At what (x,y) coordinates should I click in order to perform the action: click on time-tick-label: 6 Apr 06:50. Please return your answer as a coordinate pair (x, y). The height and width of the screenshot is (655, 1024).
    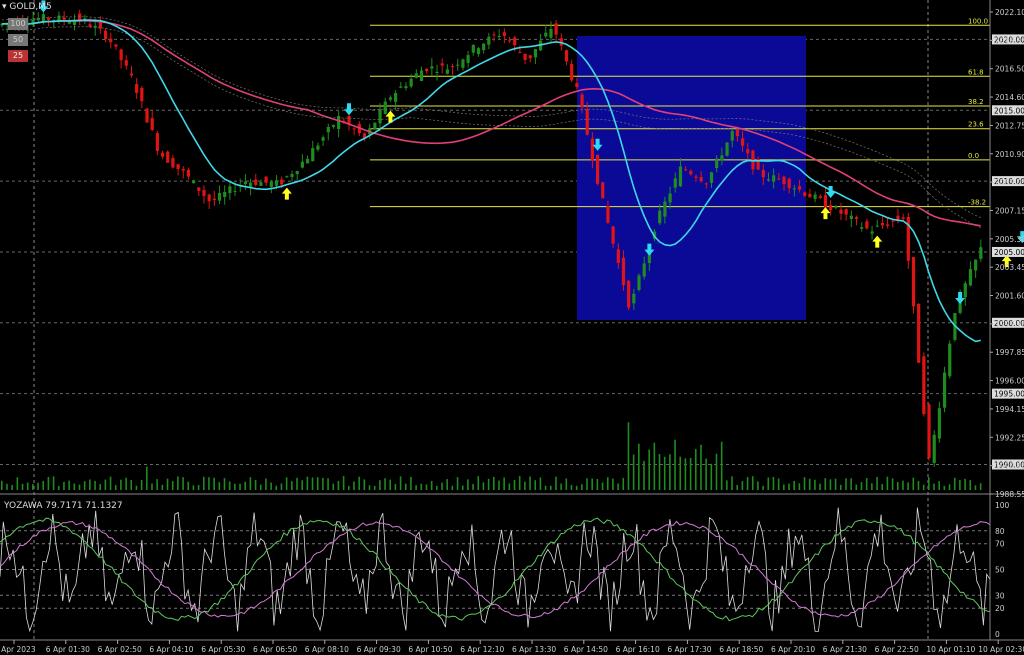
    Looking at the image, I should click on (275, 649).